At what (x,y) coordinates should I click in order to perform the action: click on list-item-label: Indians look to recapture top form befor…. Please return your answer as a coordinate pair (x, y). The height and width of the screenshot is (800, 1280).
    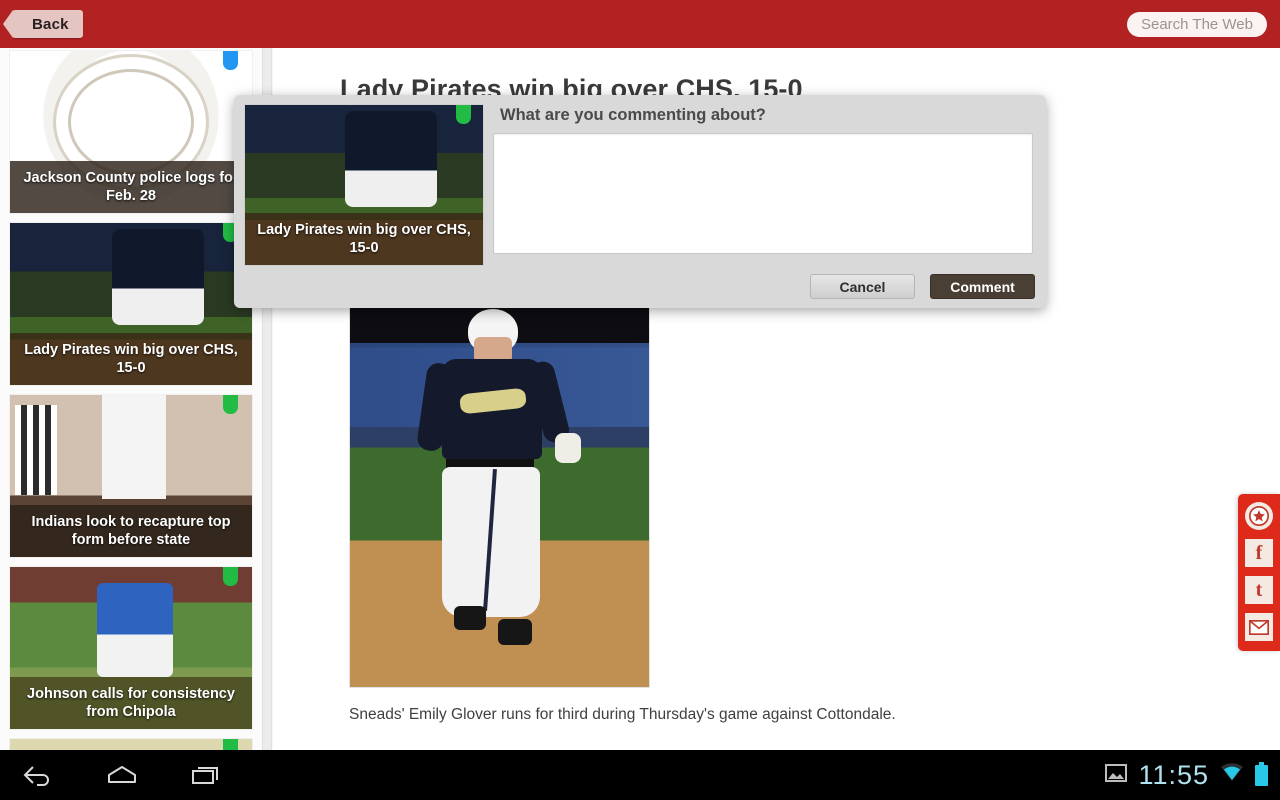
    Looking at the image, I should click on (131, 531).